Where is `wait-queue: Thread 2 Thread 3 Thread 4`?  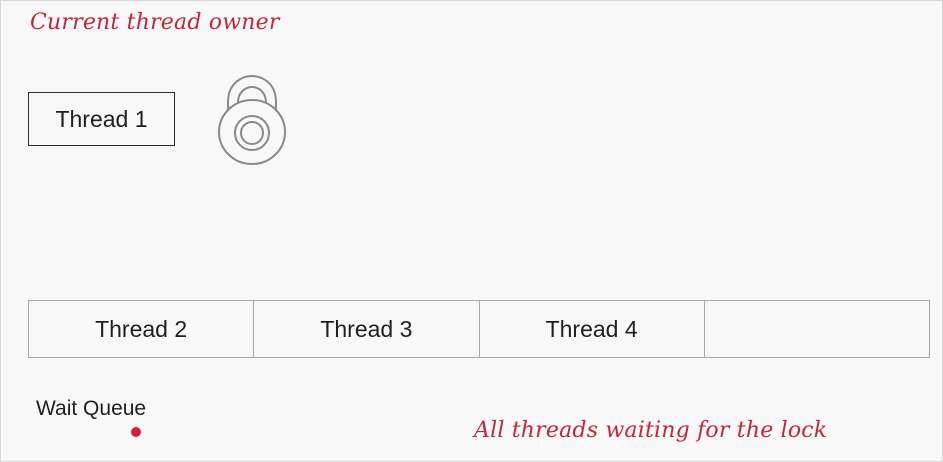 wait-queue: Thread 2 Thread 3 Thread 4 is located at coordinates (479, 329).